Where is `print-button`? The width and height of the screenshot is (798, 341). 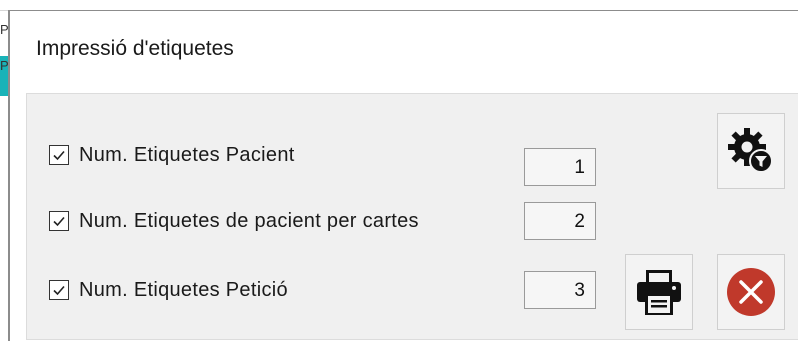
print-button is located at coordinates (659, 292).